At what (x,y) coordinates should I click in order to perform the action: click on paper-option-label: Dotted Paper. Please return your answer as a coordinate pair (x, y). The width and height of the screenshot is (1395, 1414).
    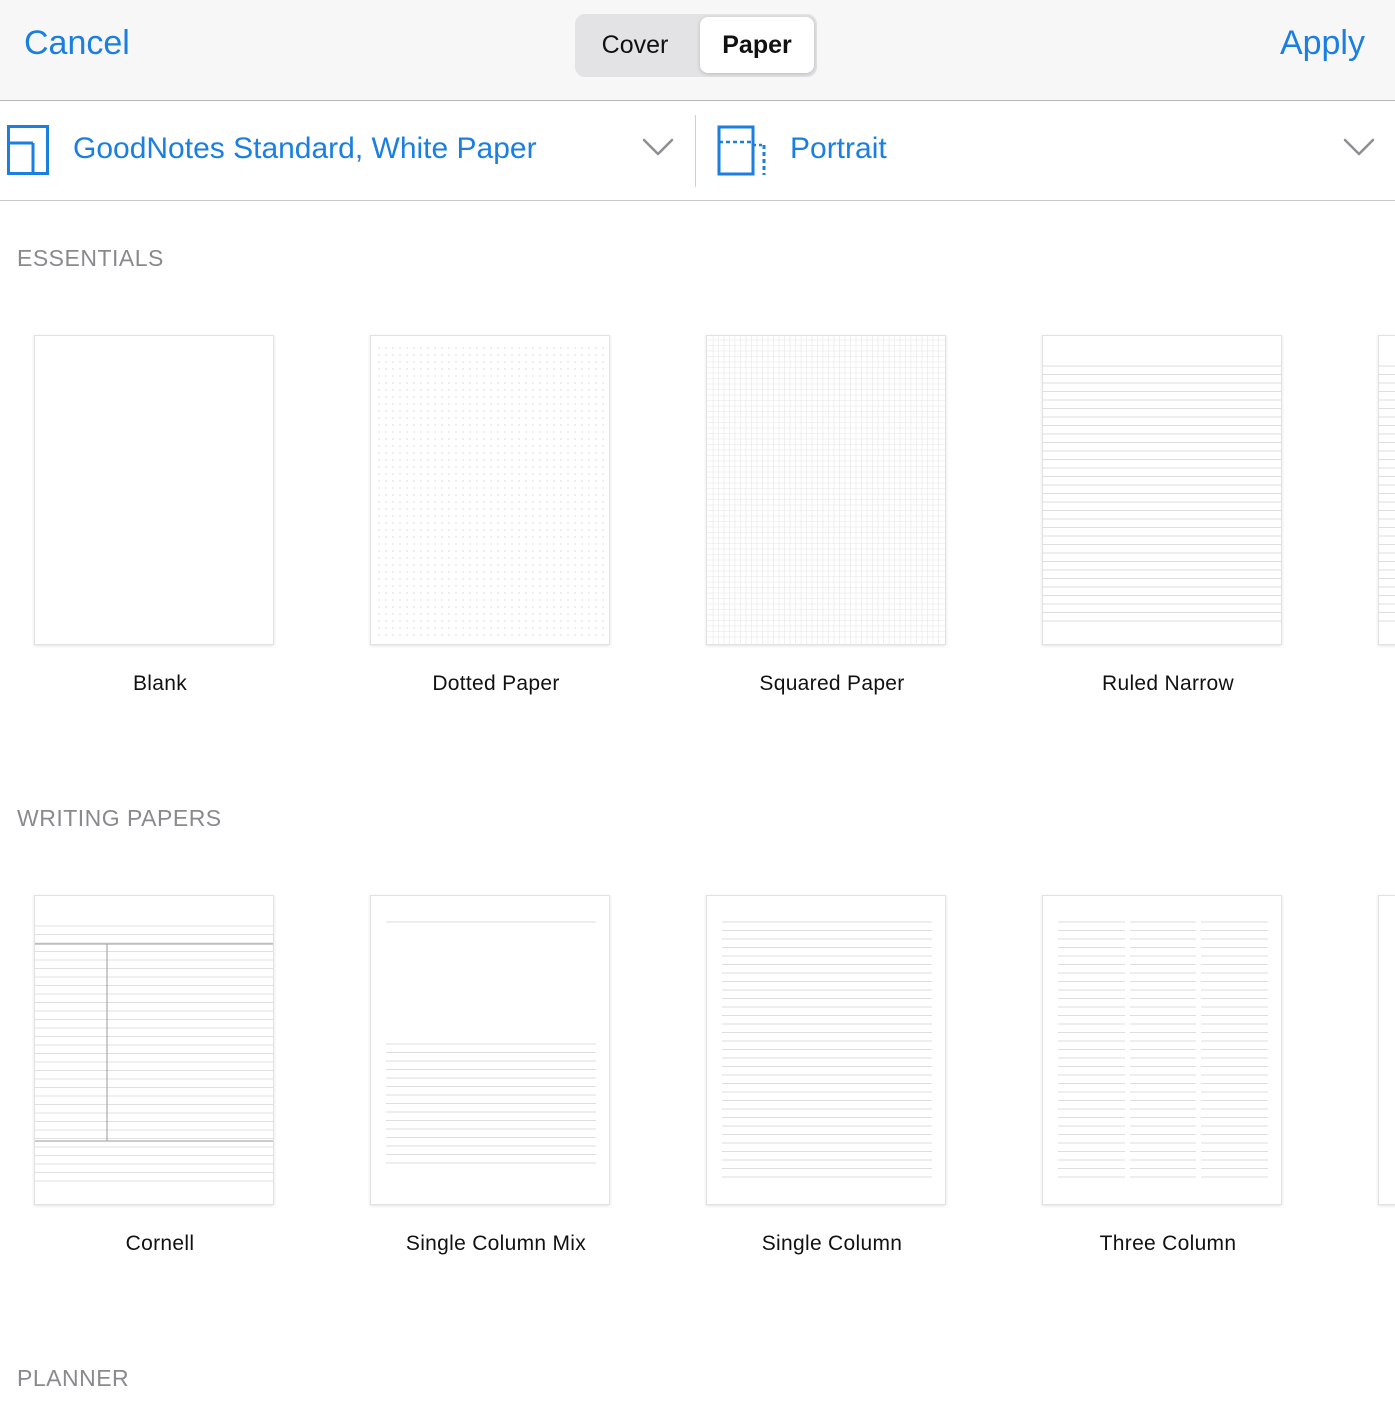
    Looking at the image, I should click on (496, 683).